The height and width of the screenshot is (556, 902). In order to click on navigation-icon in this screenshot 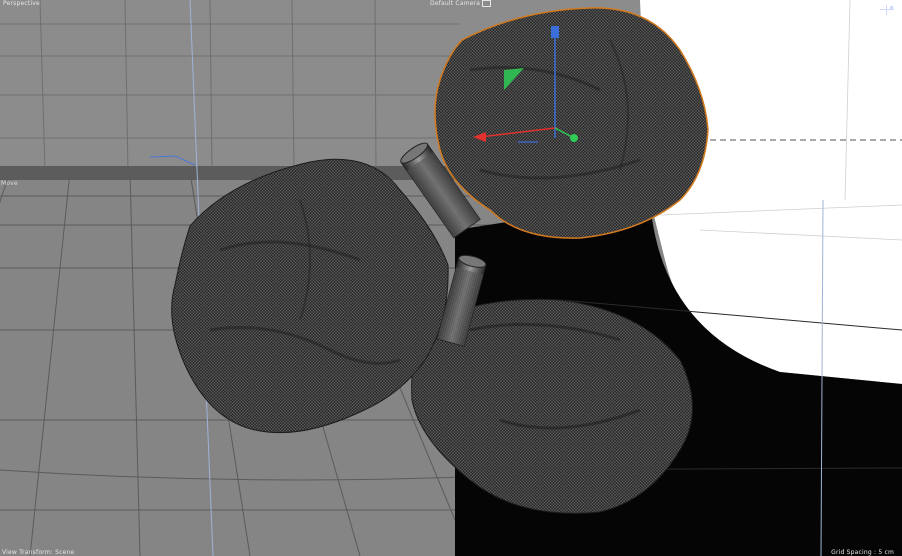, I will do `click(887, 10)`.